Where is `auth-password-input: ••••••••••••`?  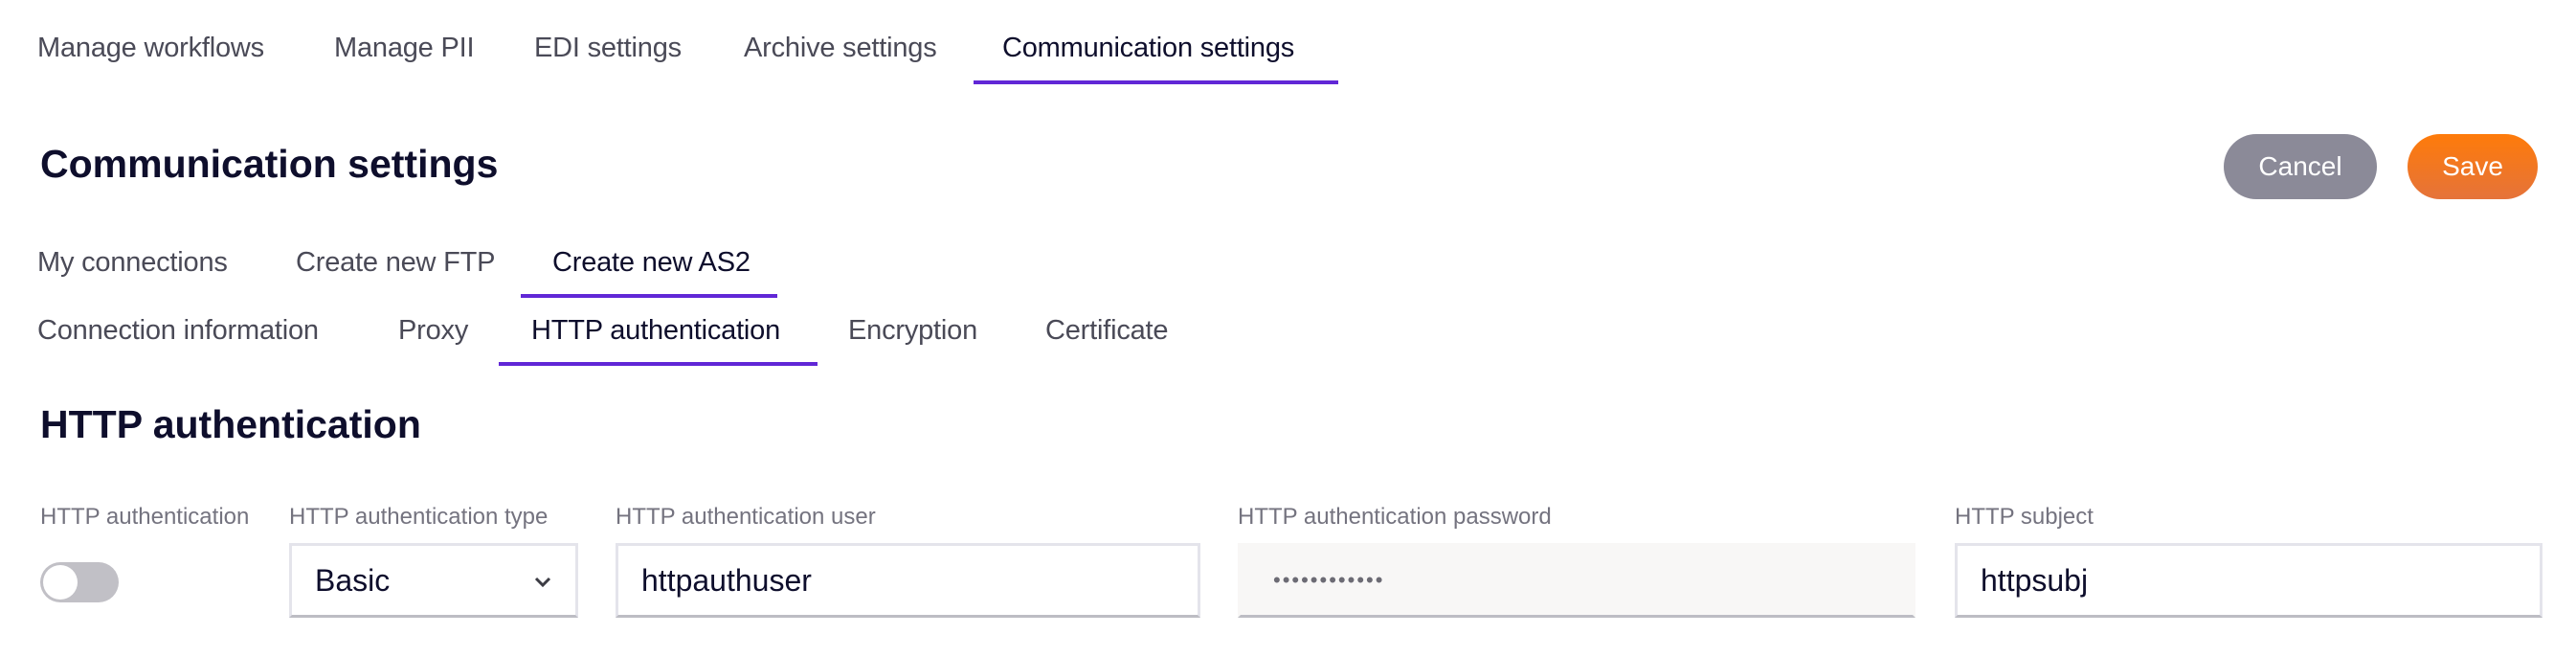
auth-password-input: •••••••••••• is located at coordinates (1577, 580).